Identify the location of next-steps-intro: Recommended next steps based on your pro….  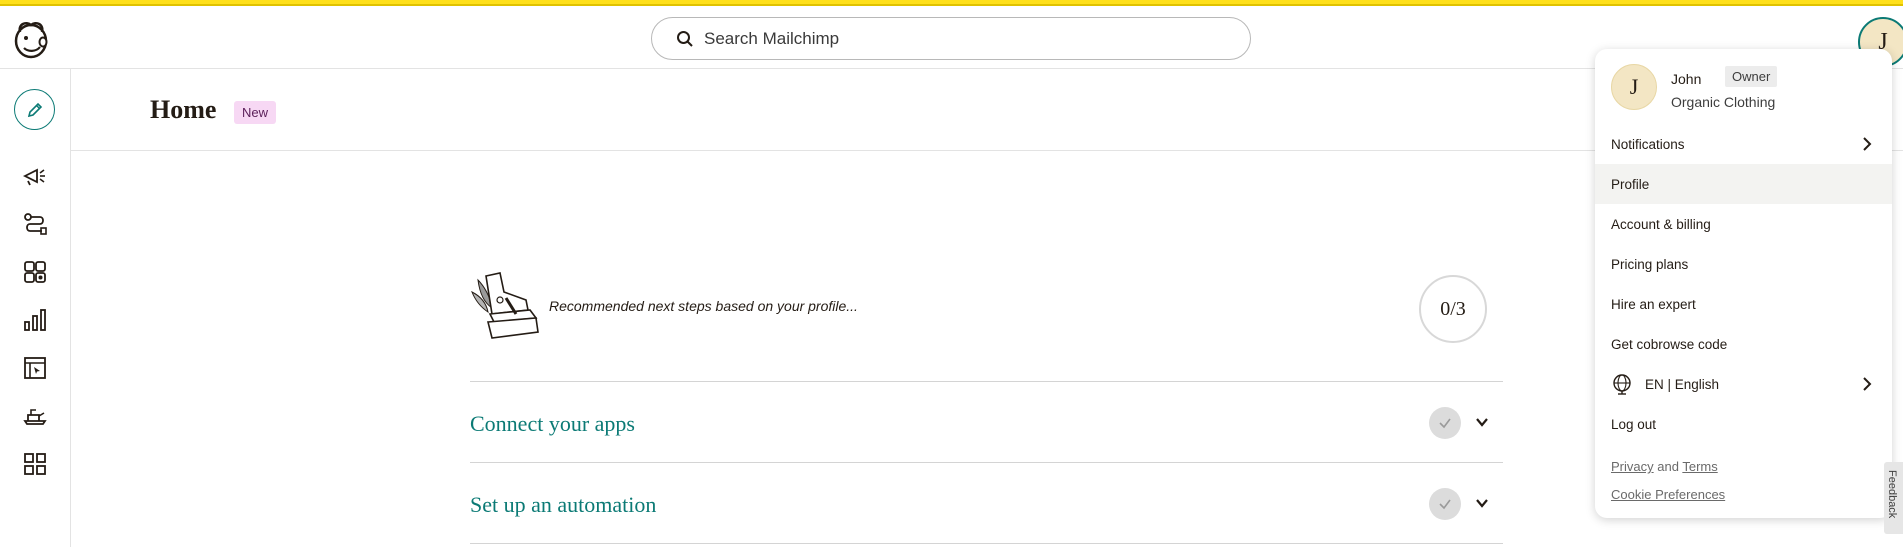
(986, 323).